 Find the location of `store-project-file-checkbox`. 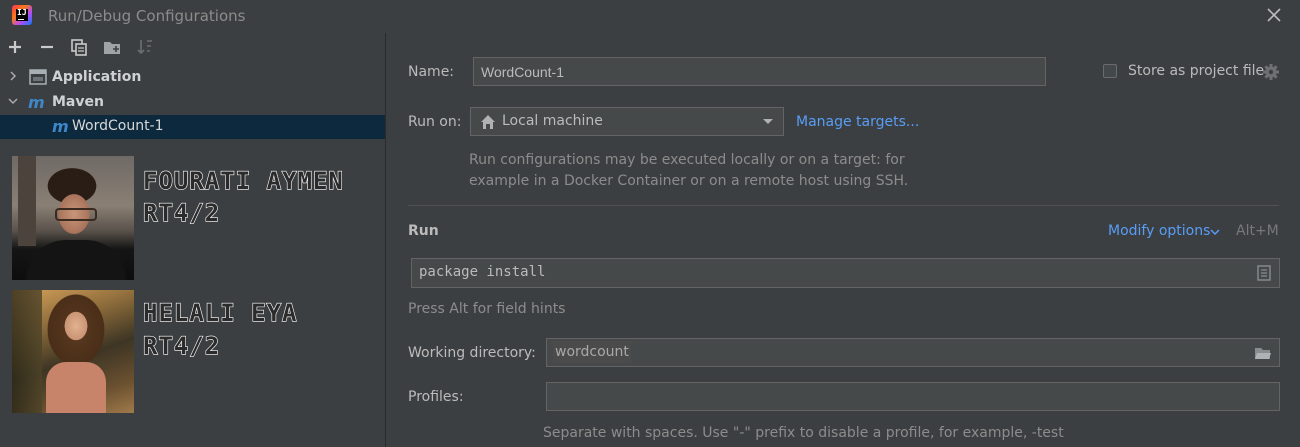

store-project-file-checkbox is located at coordinates (1110, 71).